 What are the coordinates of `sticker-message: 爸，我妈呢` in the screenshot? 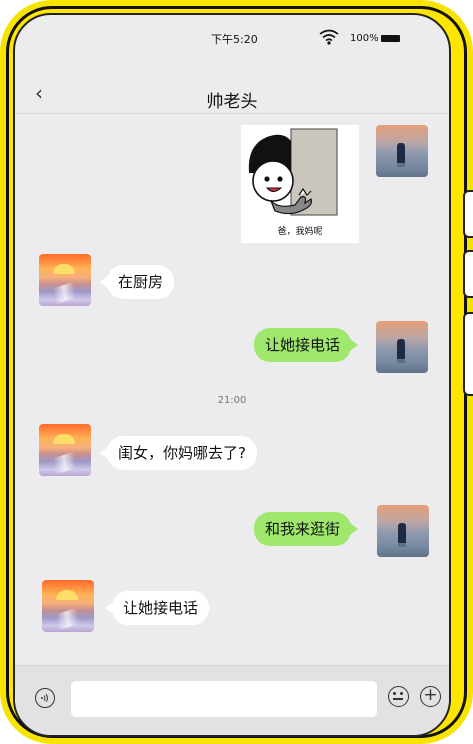 It's located at (300, 184).